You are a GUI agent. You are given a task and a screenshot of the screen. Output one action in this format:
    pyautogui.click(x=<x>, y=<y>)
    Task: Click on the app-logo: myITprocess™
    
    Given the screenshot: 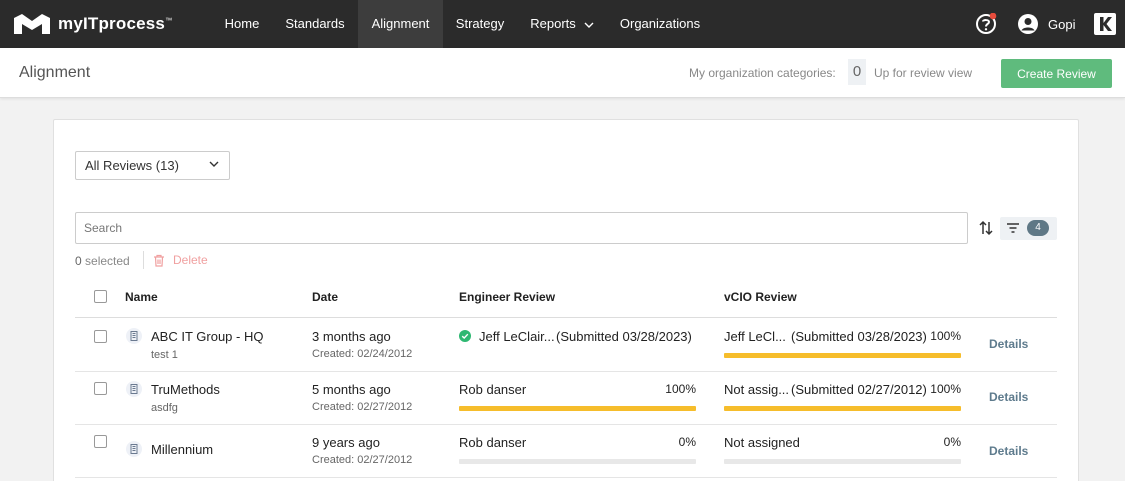 What is the action you would take?
    pyautogui.click(x=92, y=24)
    